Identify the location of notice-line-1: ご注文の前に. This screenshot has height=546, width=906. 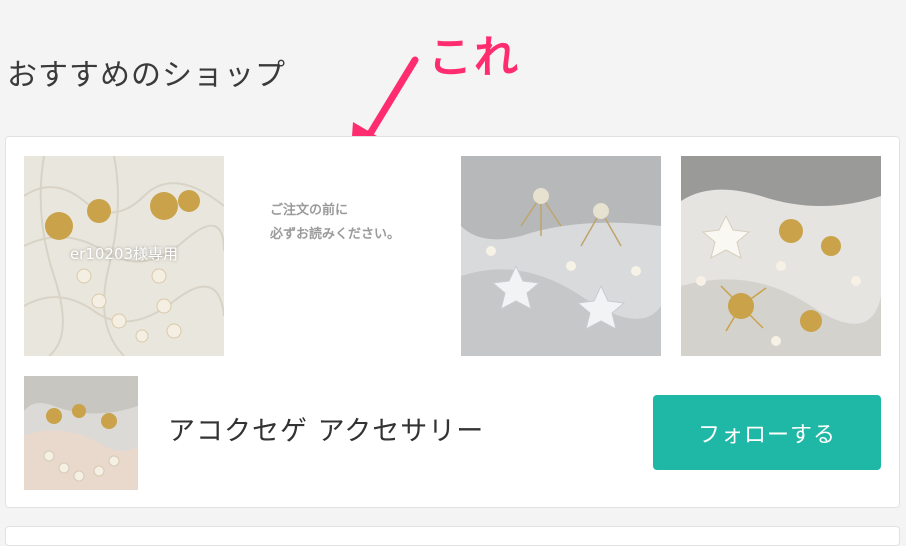
(309, 210).